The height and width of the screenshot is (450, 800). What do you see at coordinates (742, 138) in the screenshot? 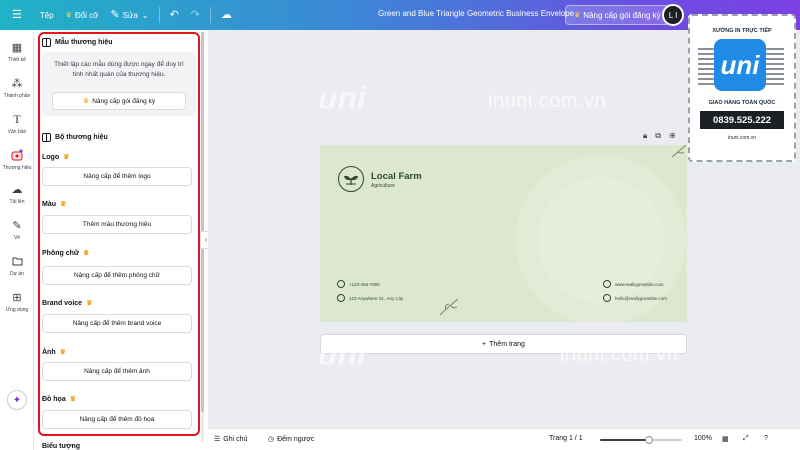
I see `stamp-url: inuni.com.vn` at bounding box center [742, 138].